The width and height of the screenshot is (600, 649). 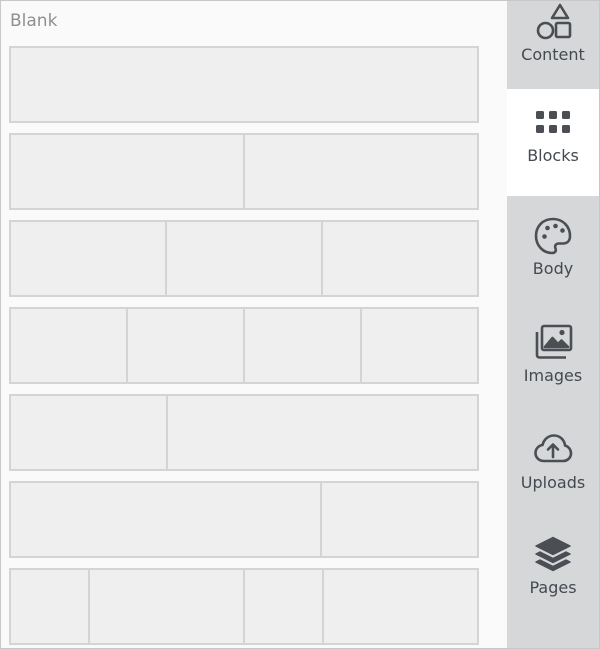 What do you see at coordinates (553, 255) in the screenshot?
I see `sidebar-item-body: Body` at bounding box center [553, 255].